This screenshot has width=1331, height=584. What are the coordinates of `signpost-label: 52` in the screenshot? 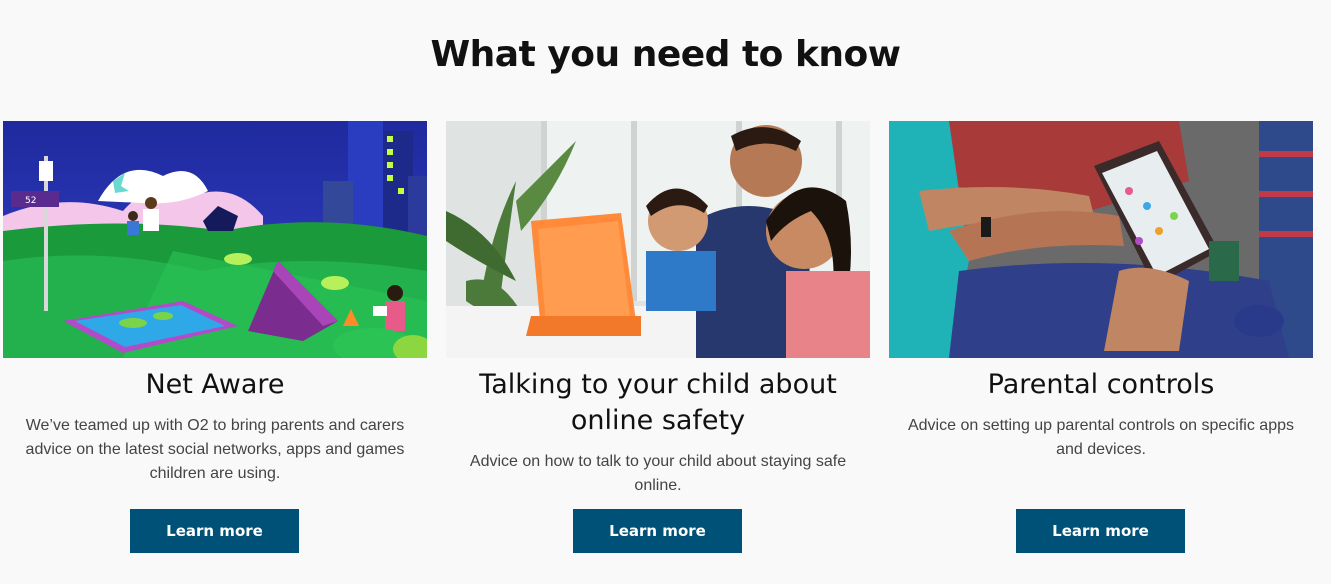 It's located at (30, 201).